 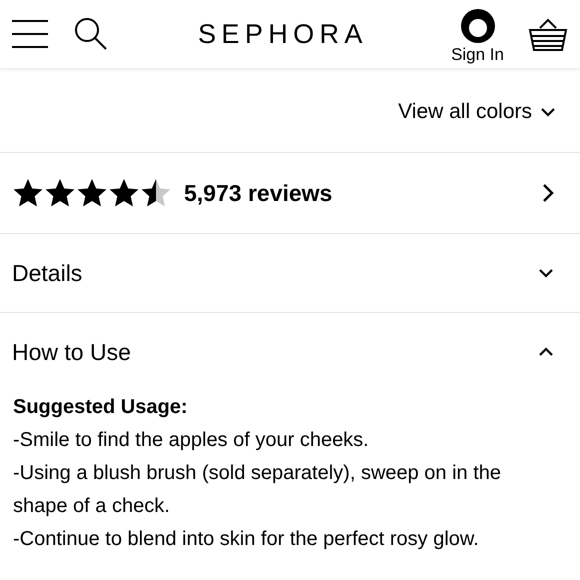 I want to click on accordion-header: Details, so click(x=290, y=273).